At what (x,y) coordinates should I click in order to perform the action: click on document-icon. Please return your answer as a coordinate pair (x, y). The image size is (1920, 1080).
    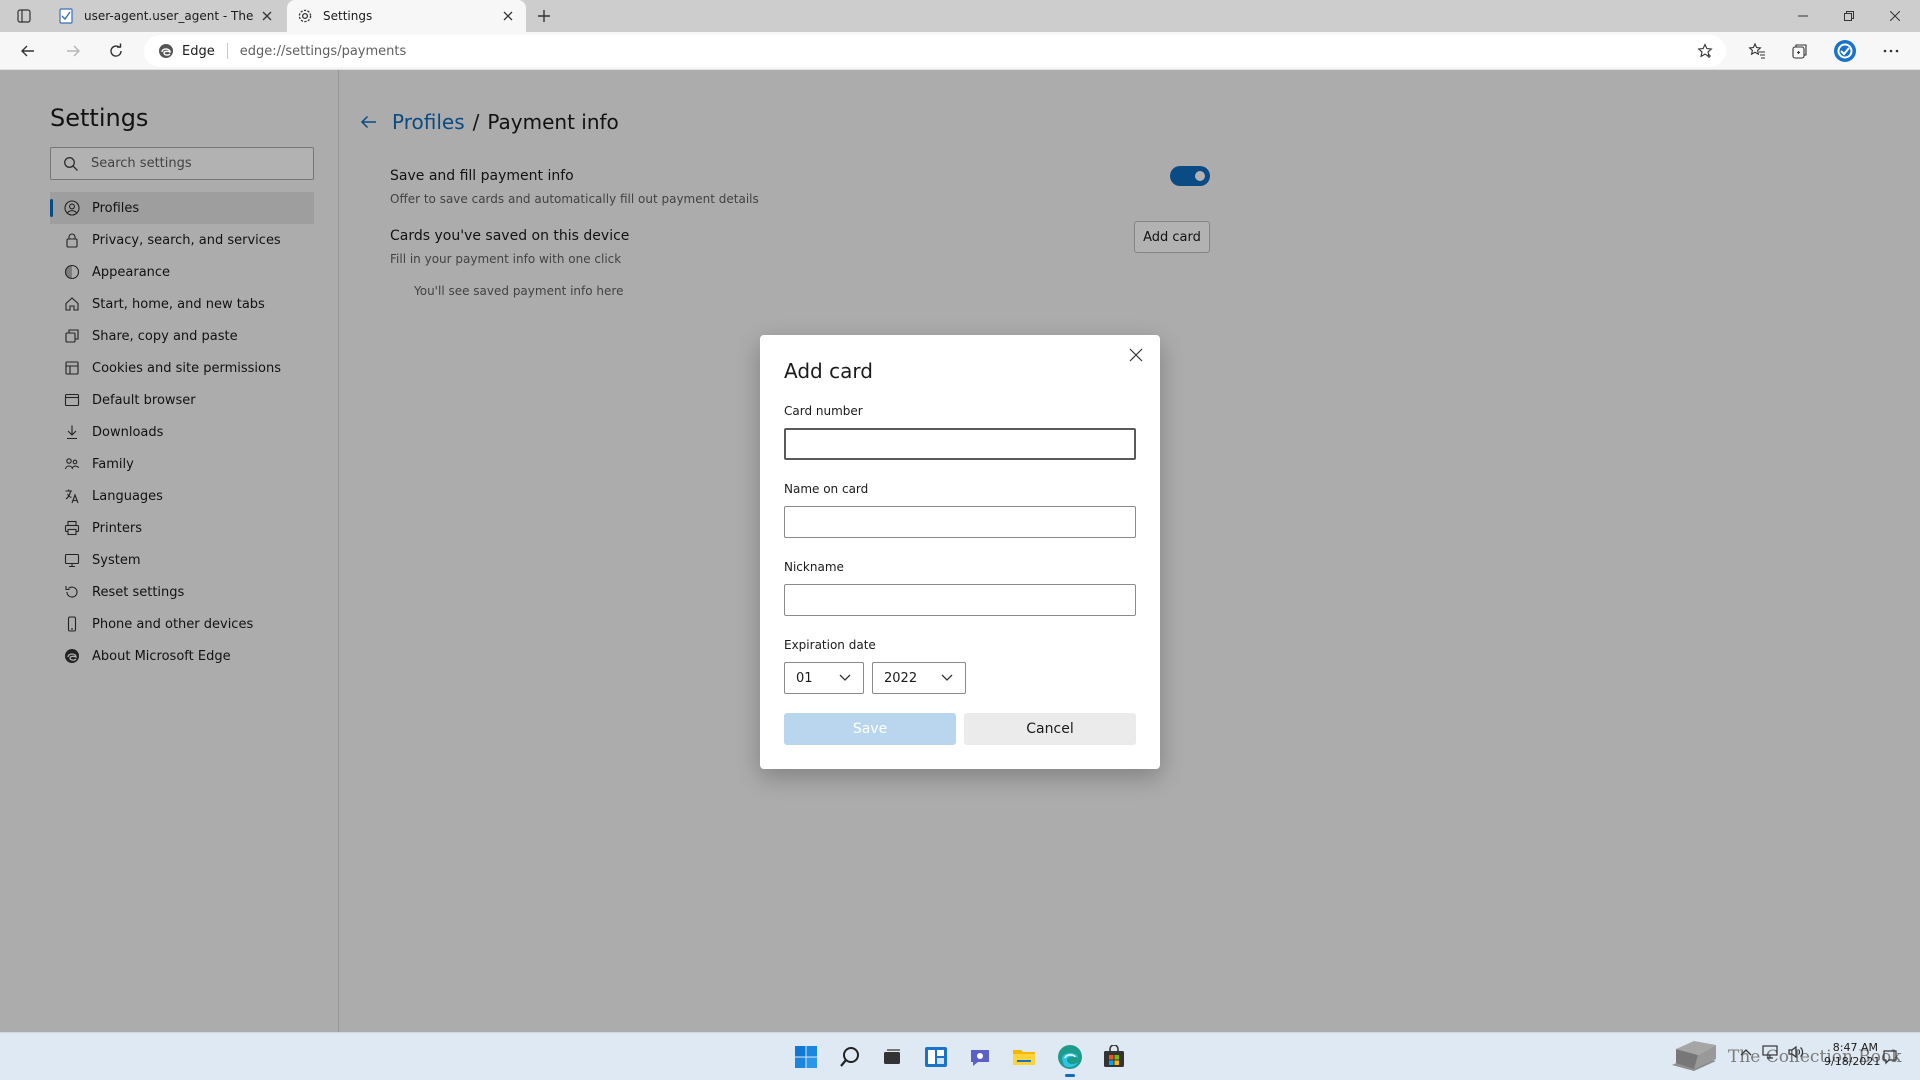
    Looking at the image, I should click on (66, 16).